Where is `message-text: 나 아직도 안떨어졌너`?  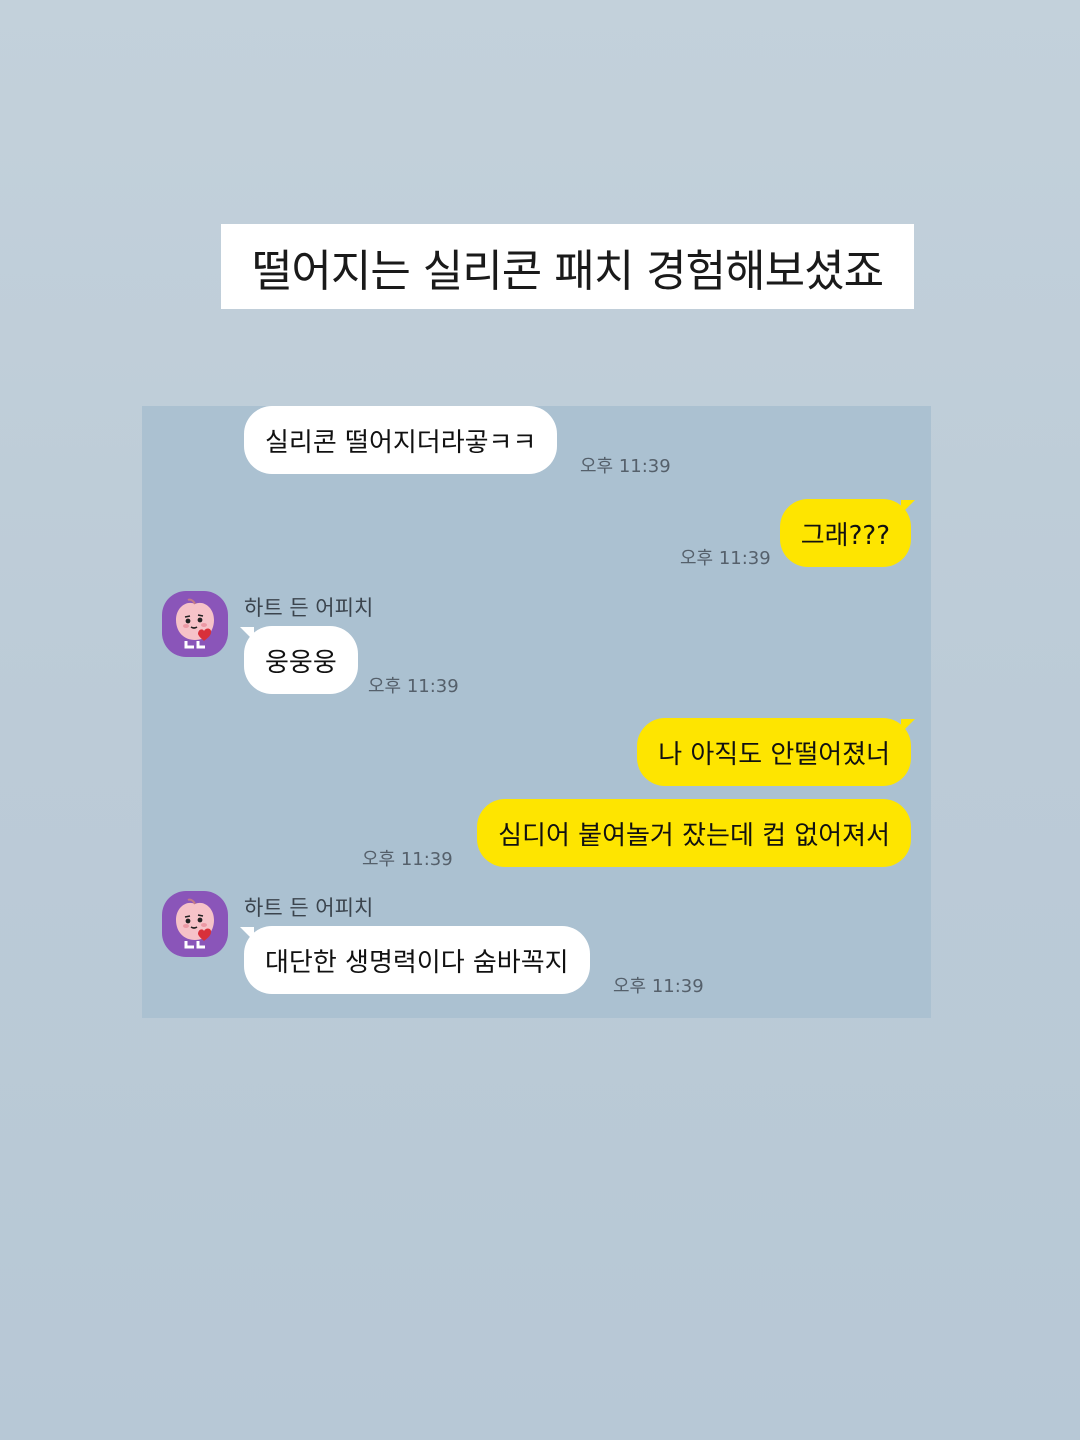 message-text: 나 아직도 안떨어졌너 is located at coordinates (774, 754).